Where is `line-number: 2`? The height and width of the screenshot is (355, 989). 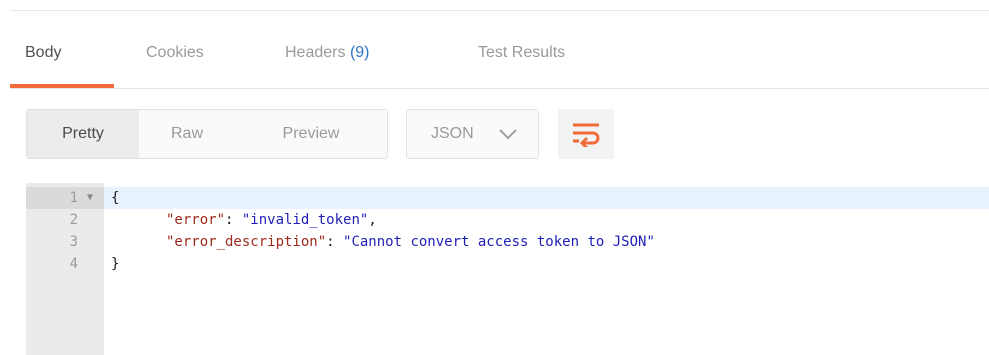
line-number: 2 is located at coordinates (73, 220).